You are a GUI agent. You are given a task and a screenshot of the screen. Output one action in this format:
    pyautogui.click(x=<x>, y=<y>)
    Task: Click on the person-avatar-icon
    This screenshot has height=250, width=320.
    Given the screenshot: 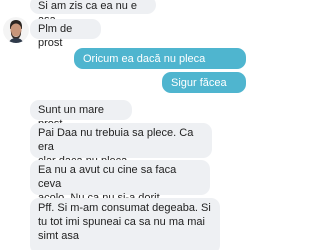 What is the action you would take?
    pyautogui.click(x=16, y=30)
    